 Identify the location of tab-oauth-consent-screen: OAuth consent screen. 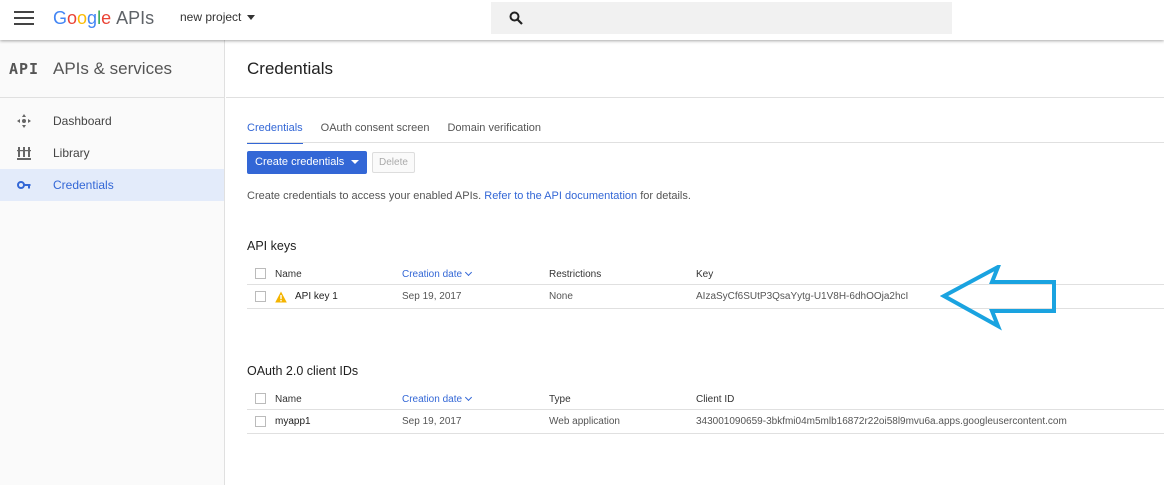
(375, 132).